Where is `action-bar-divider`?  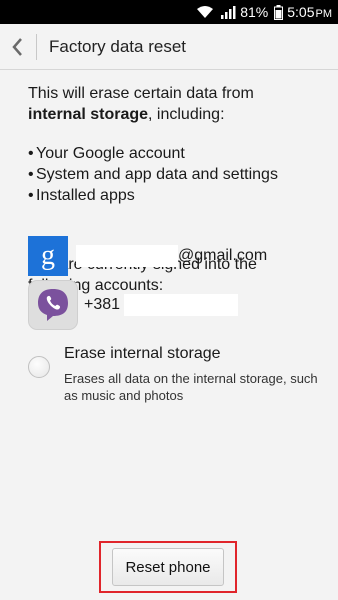 action-bar-divider is located at coordinates (36, 46).